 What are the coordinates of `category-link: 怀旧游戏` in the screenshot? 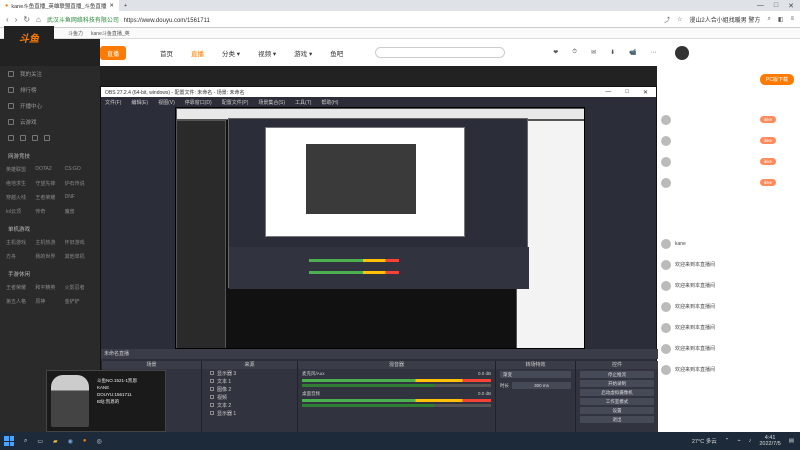 It's located at (79, 242).